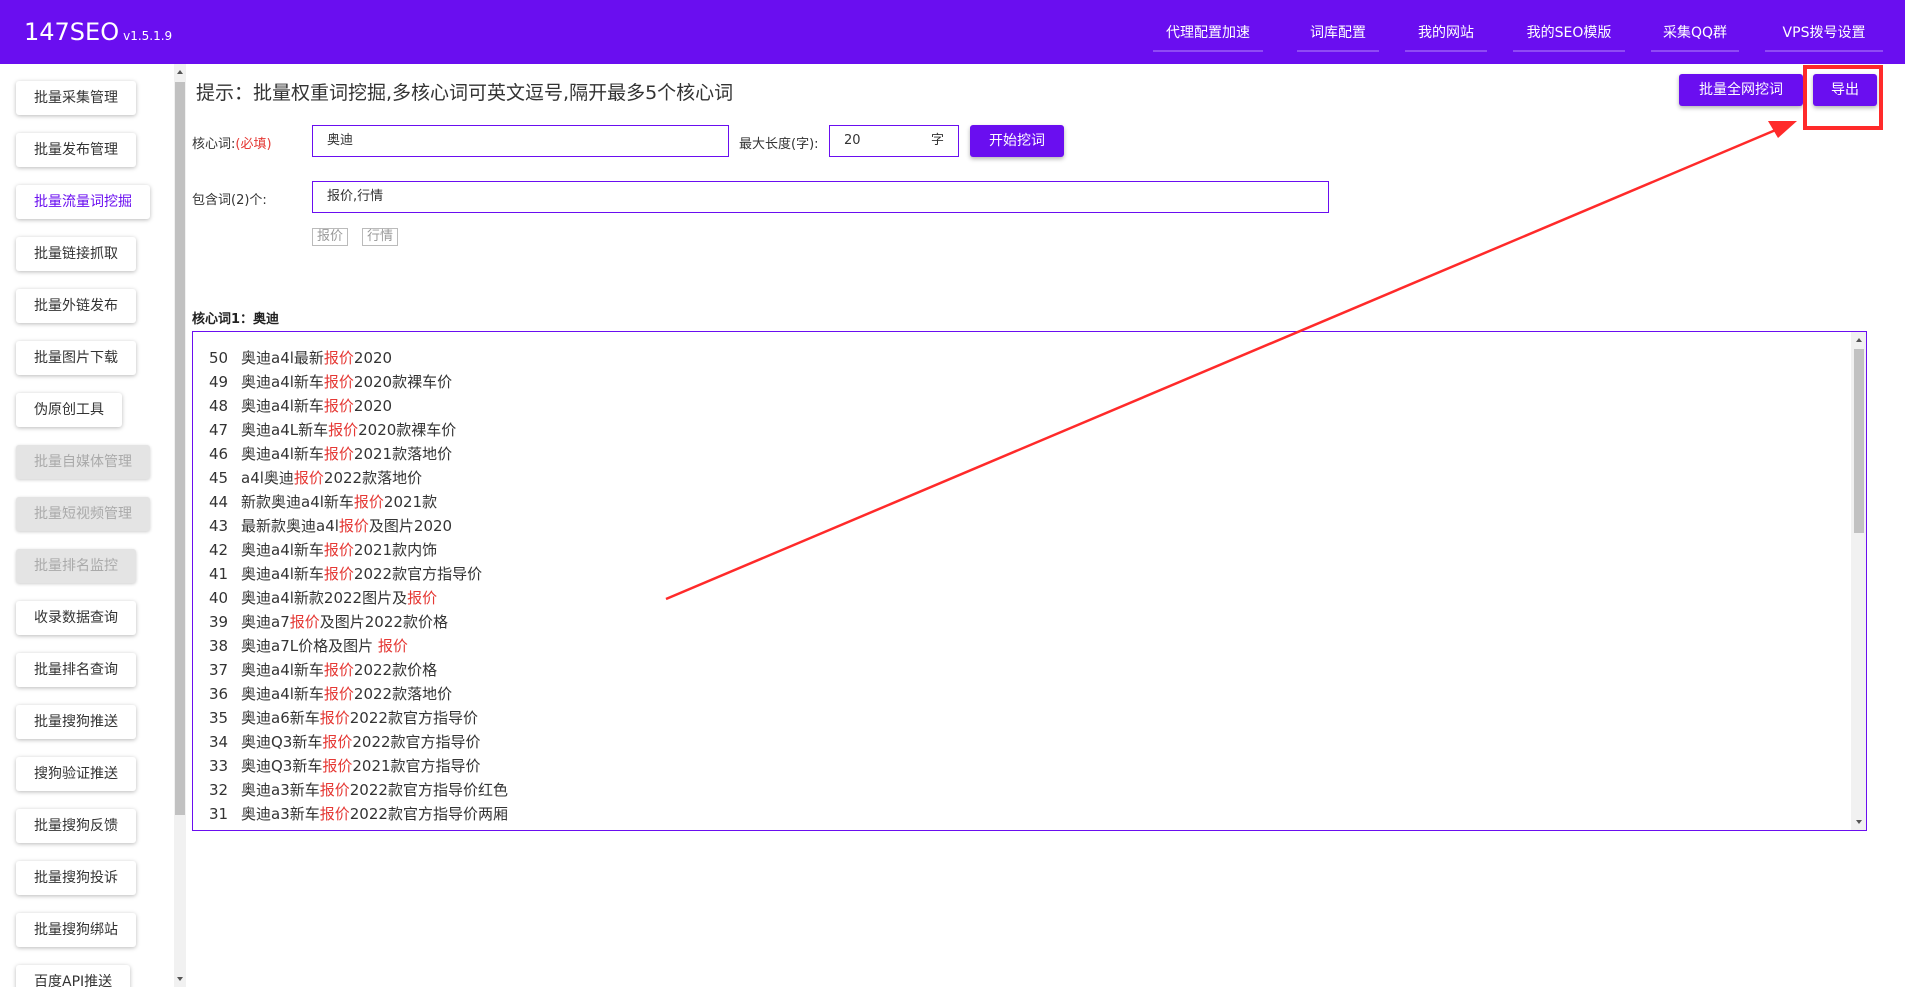 The image size is (1905, 987). Describe the element at coordinates (76, 774) in the screenshot. I see `sidebar-item-sogou-verify-push: 搜狗验证推送` at that location.